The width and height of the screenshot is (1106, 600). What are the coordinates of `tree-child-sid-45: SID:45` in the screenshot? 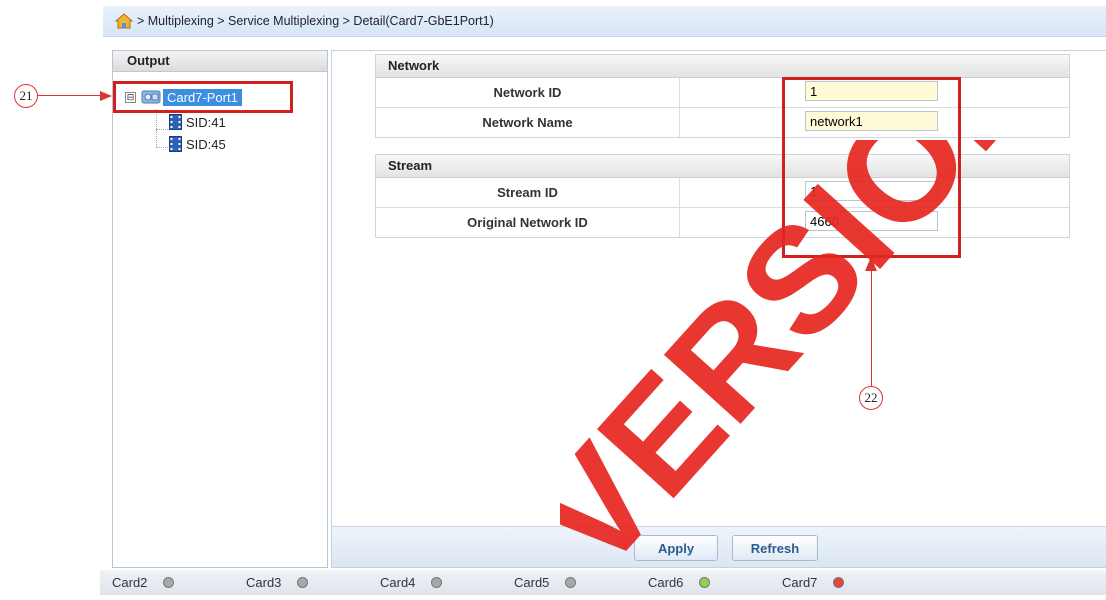 It's located at (197, 144).